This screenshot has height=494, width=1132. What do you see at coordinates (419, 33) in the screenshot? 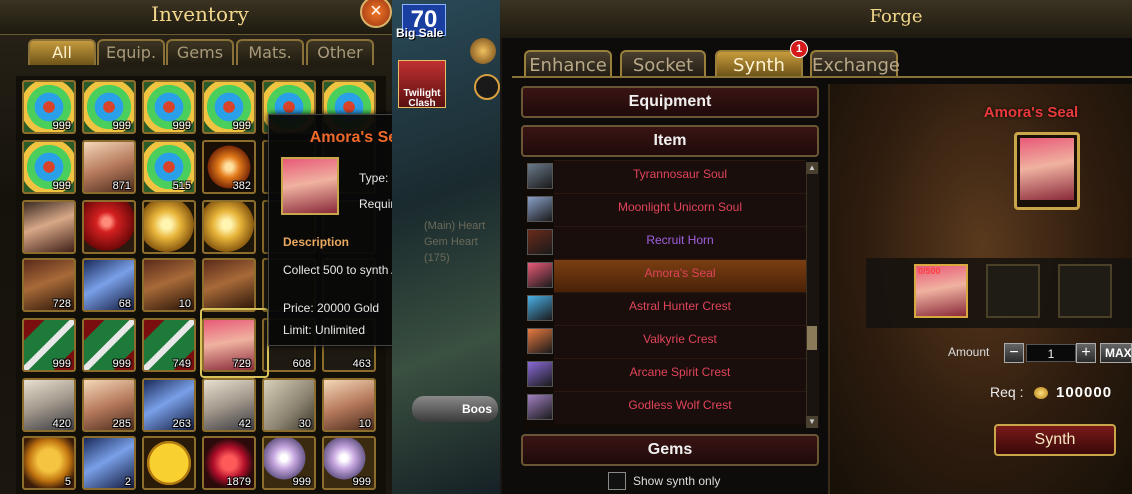
I see `bigsale-label: Big Sale` at bounding box center [419, 33].